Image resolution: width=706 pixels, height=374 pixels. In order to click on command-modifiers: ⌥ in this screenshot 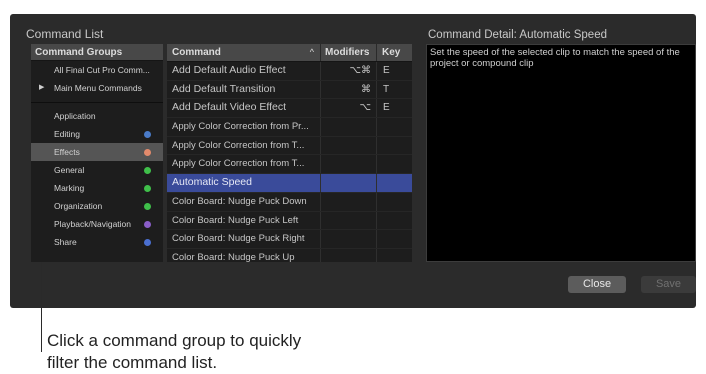, I will do `click(349, 108)`.